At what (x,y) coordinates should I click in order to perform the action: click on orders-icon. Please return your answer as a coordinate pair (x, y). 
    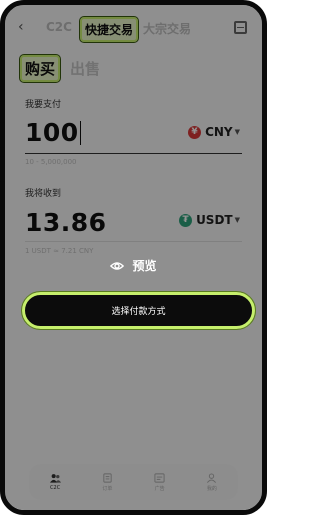
    Looking at the image, I should click on (107, 477).